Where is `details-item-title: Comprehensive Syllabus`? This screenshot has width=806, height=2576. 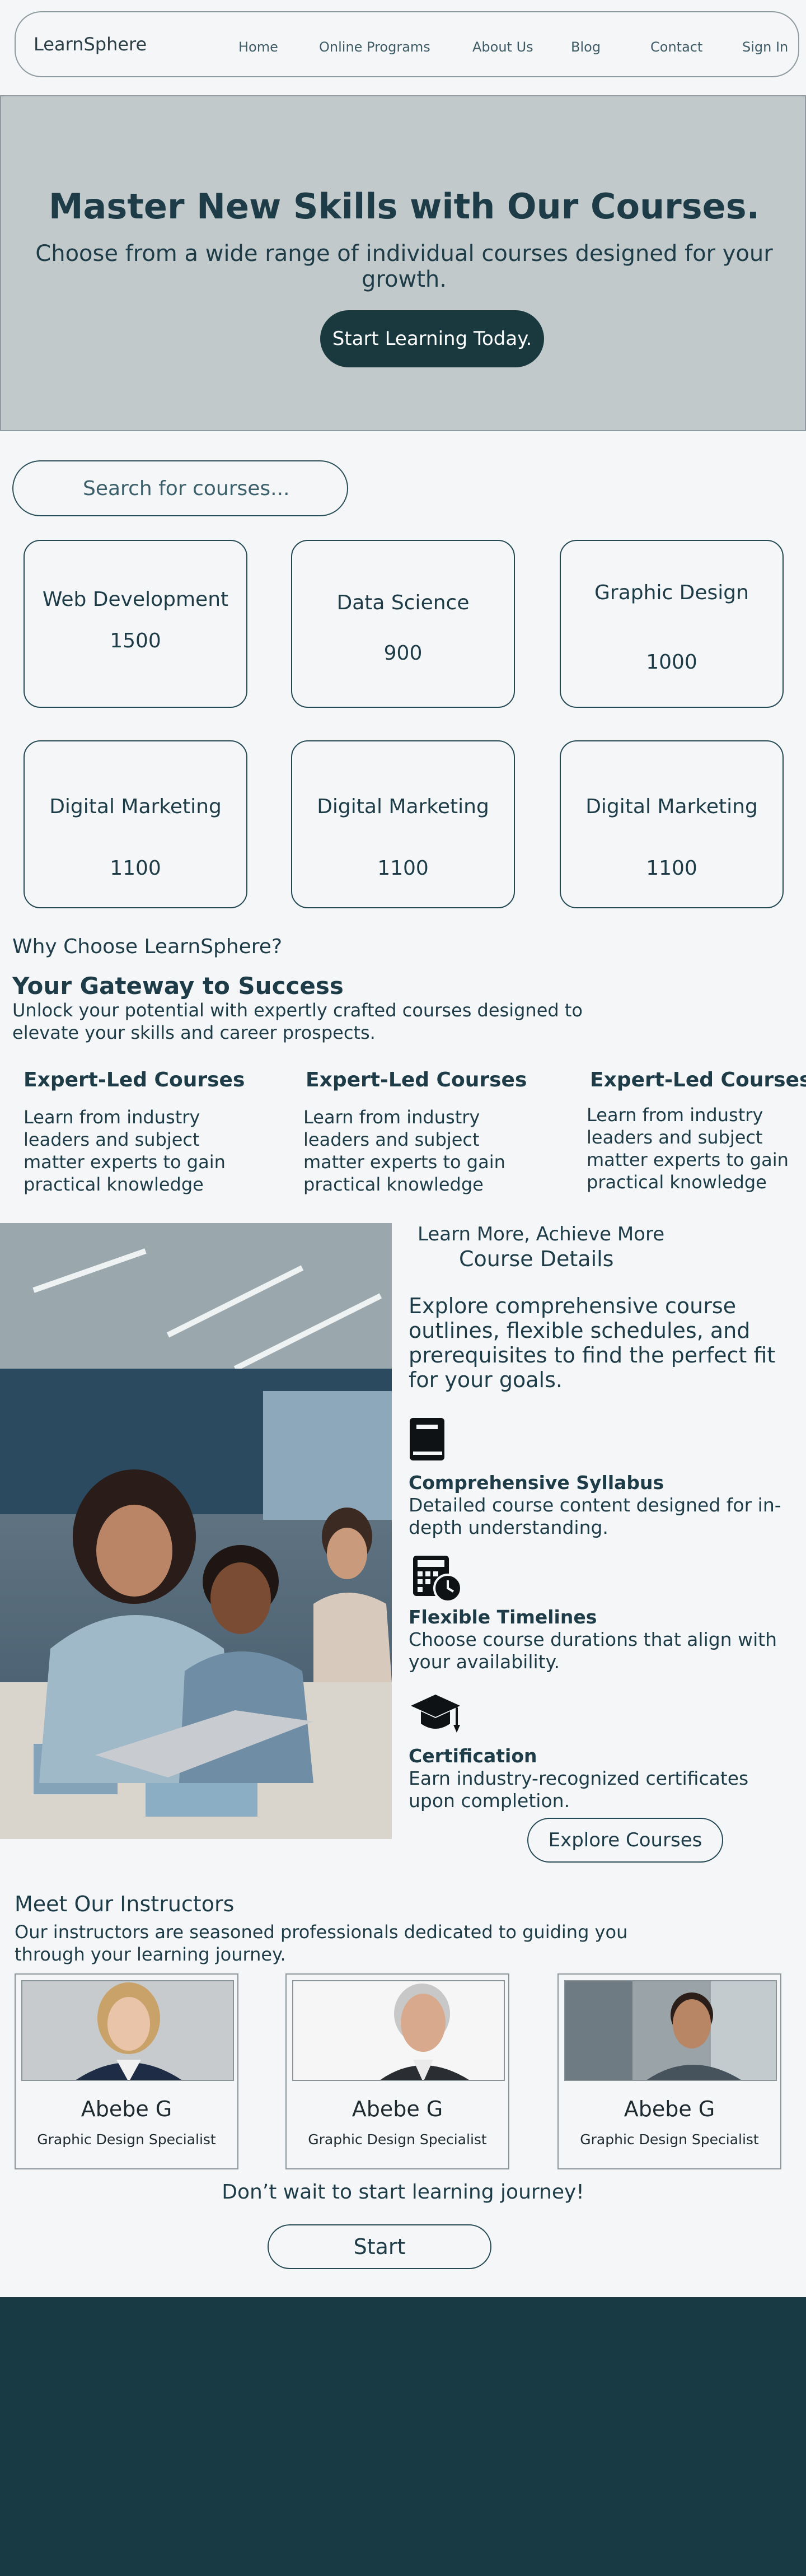 details-item-title: Comprehensive Syllabus is located at coordinates (536, 1483).